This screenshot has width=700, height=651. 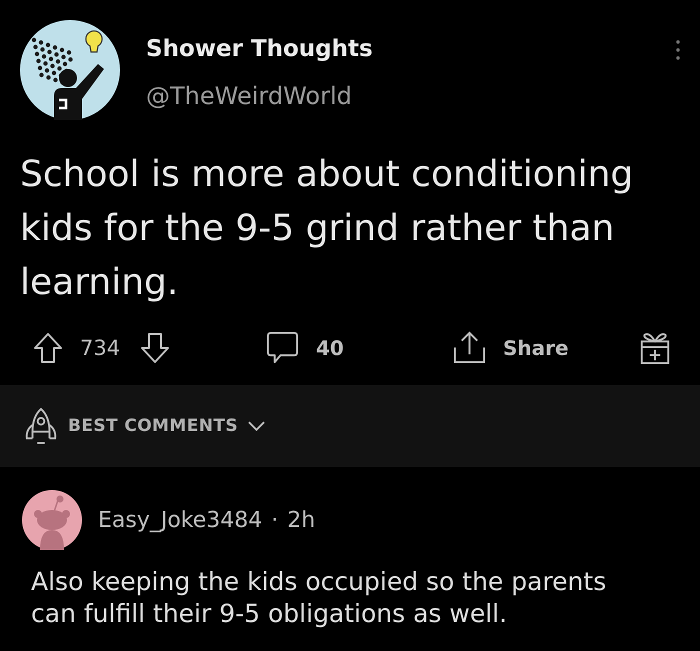 What do you see at coordinates (510, 347) in the screenshot?
I see `share-button: Share` at bounding box center [510, 347].